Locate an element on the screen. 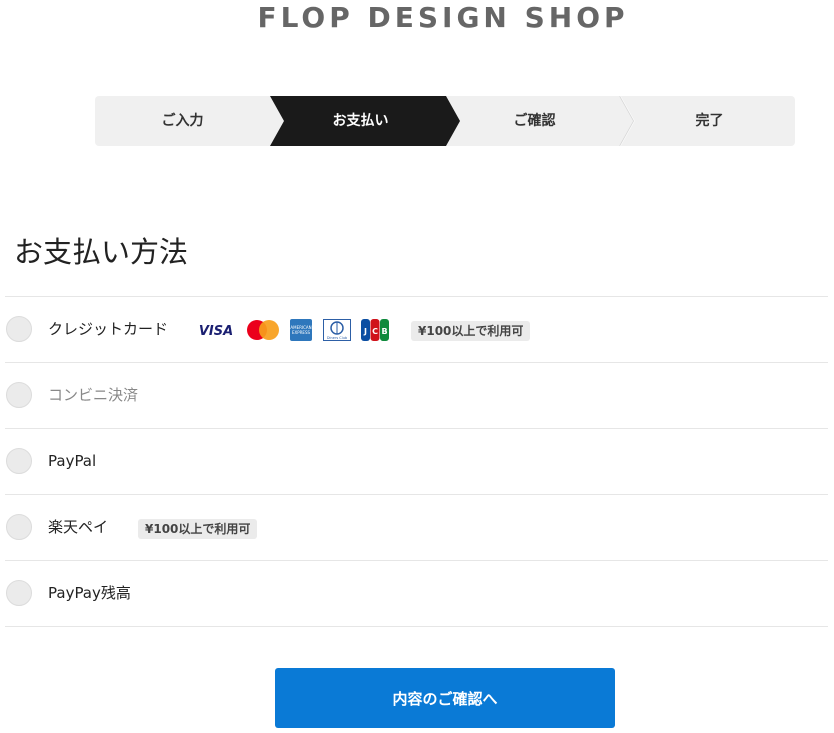 This screenshot has height=733, width=834. payment-option-label: PayPay残高 is located at coordinates (89, 593).